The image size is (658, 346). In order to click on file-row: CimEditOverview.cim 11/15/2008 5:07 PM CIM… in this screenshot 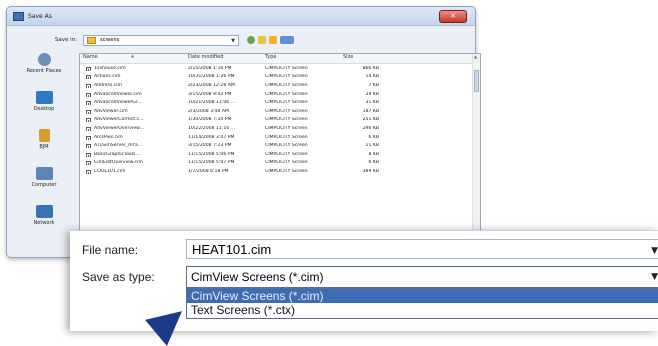, I will do `click(280, 163)`.